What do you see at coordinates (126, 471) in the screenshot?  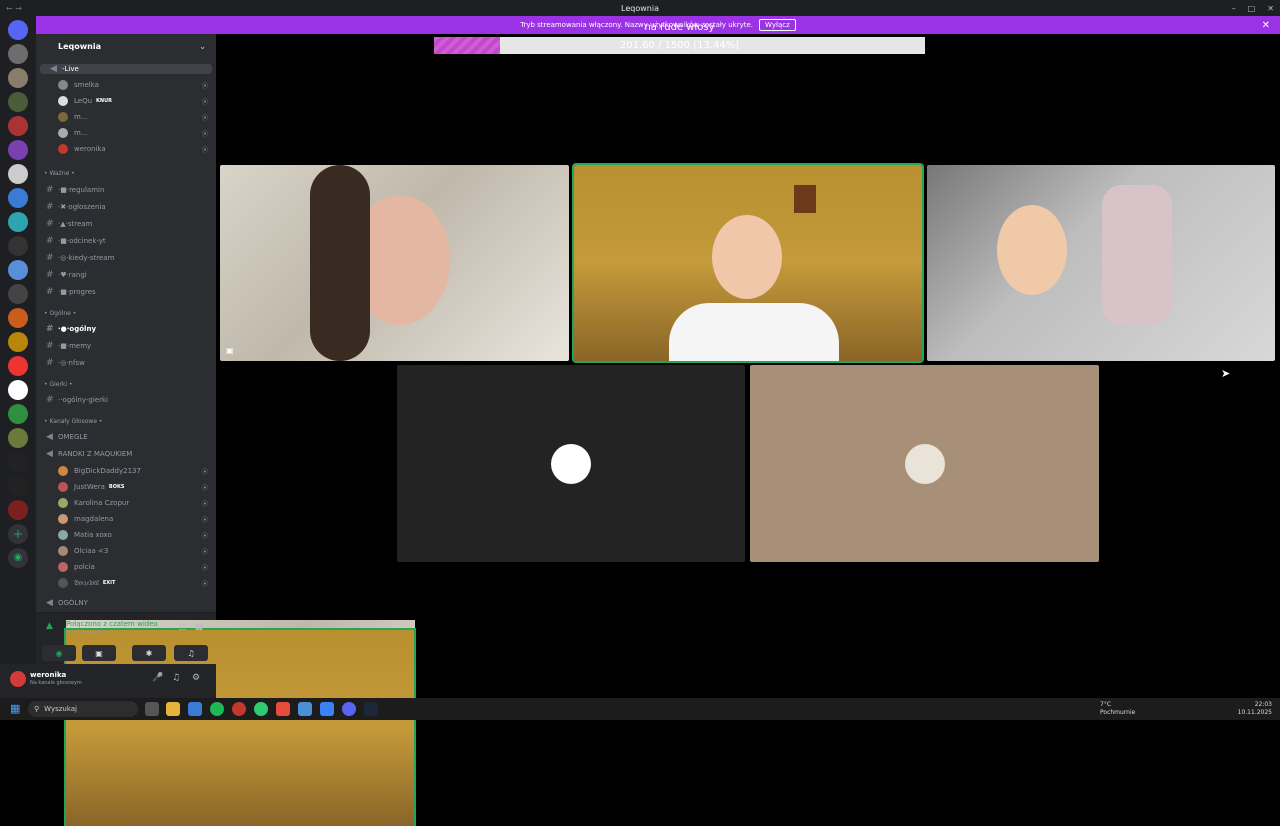 I see `voice-member: BigDickDaddy2137 ⦿` at bounding box center [126, 471].